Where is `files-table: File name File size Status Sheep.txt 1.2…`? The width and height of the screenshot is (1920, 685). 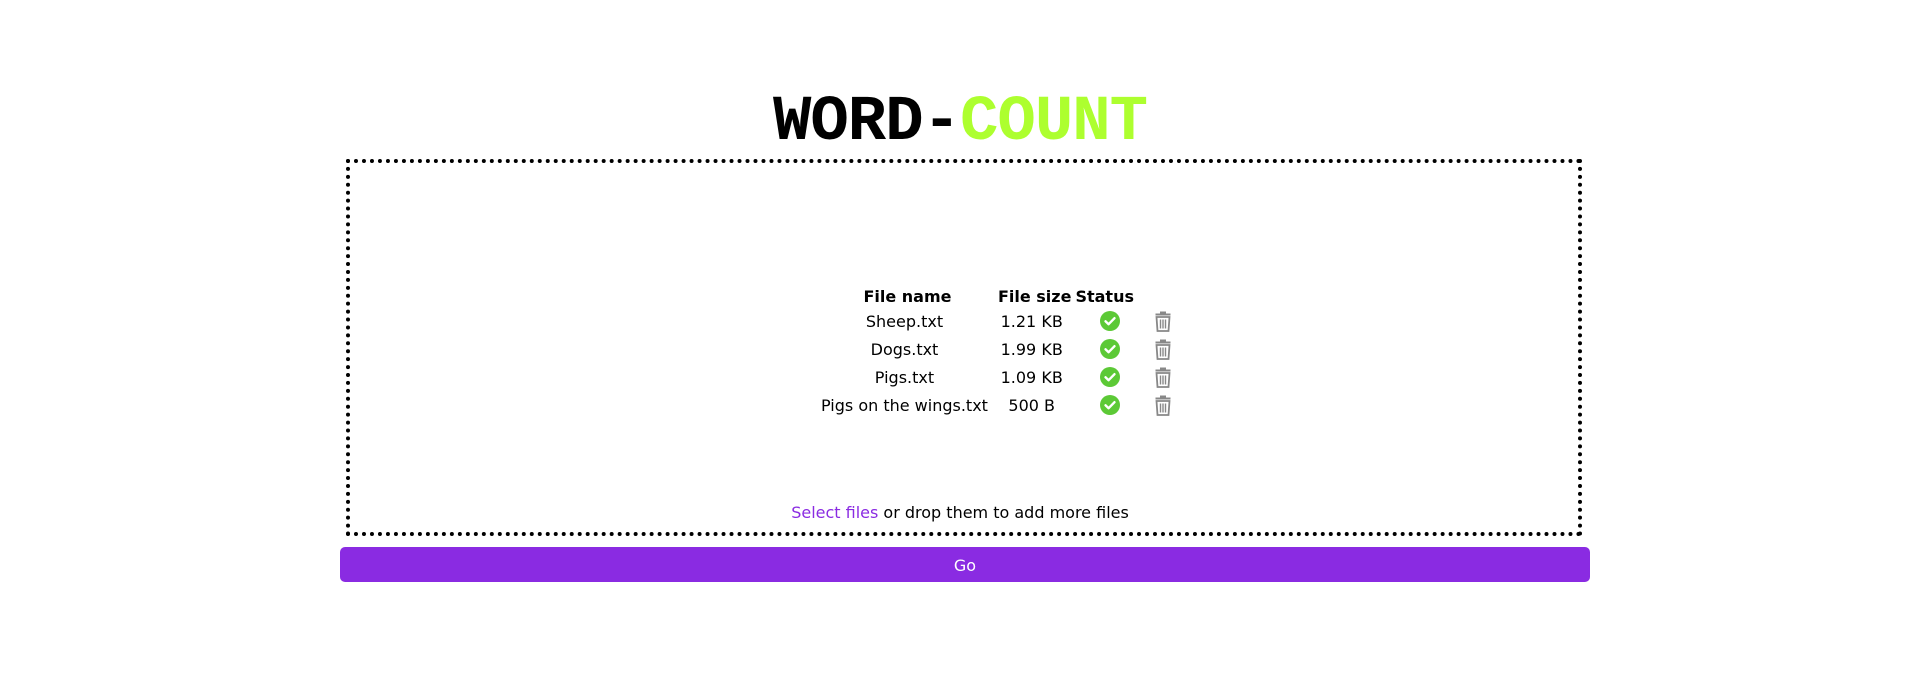 files-table: File name File size Status Sheep.txt 1.2… is located at coordinates (996, 352).